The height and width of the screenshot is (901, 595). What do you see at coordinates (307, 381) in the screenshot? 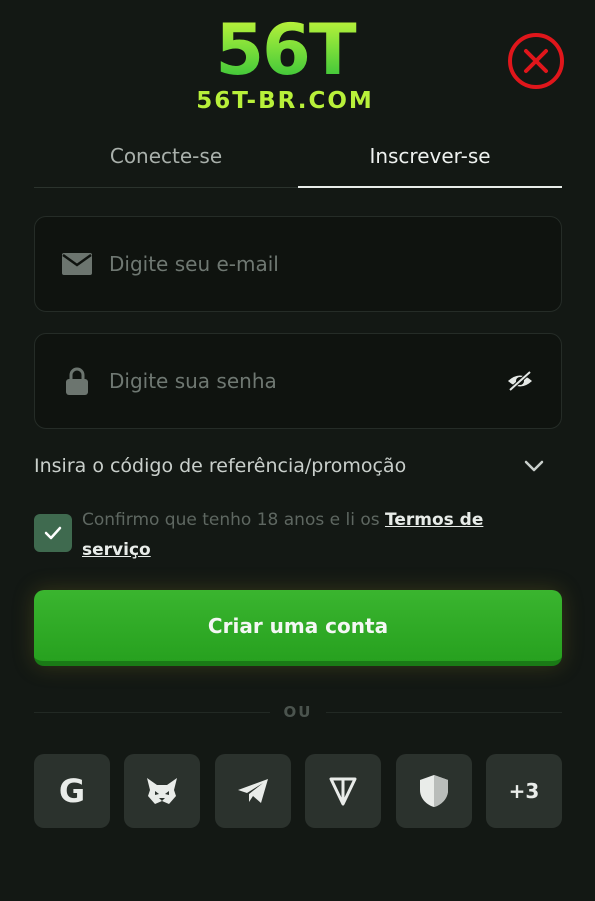
I see `password-input` at bounding box center [307, 381].